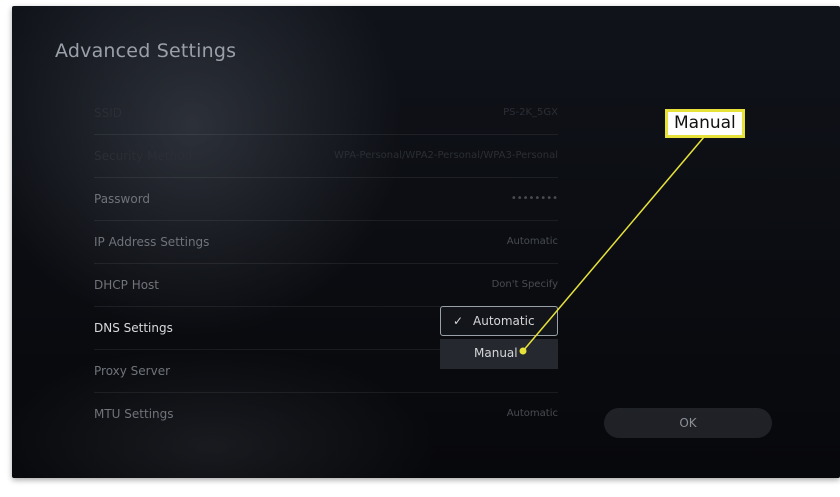 This screenshot has height=497, width=840. What do you see at coordinates (530, 112) in the screenshot?
I see `setting-value: PS-2K_5GX` at bounding box center [530, 112].